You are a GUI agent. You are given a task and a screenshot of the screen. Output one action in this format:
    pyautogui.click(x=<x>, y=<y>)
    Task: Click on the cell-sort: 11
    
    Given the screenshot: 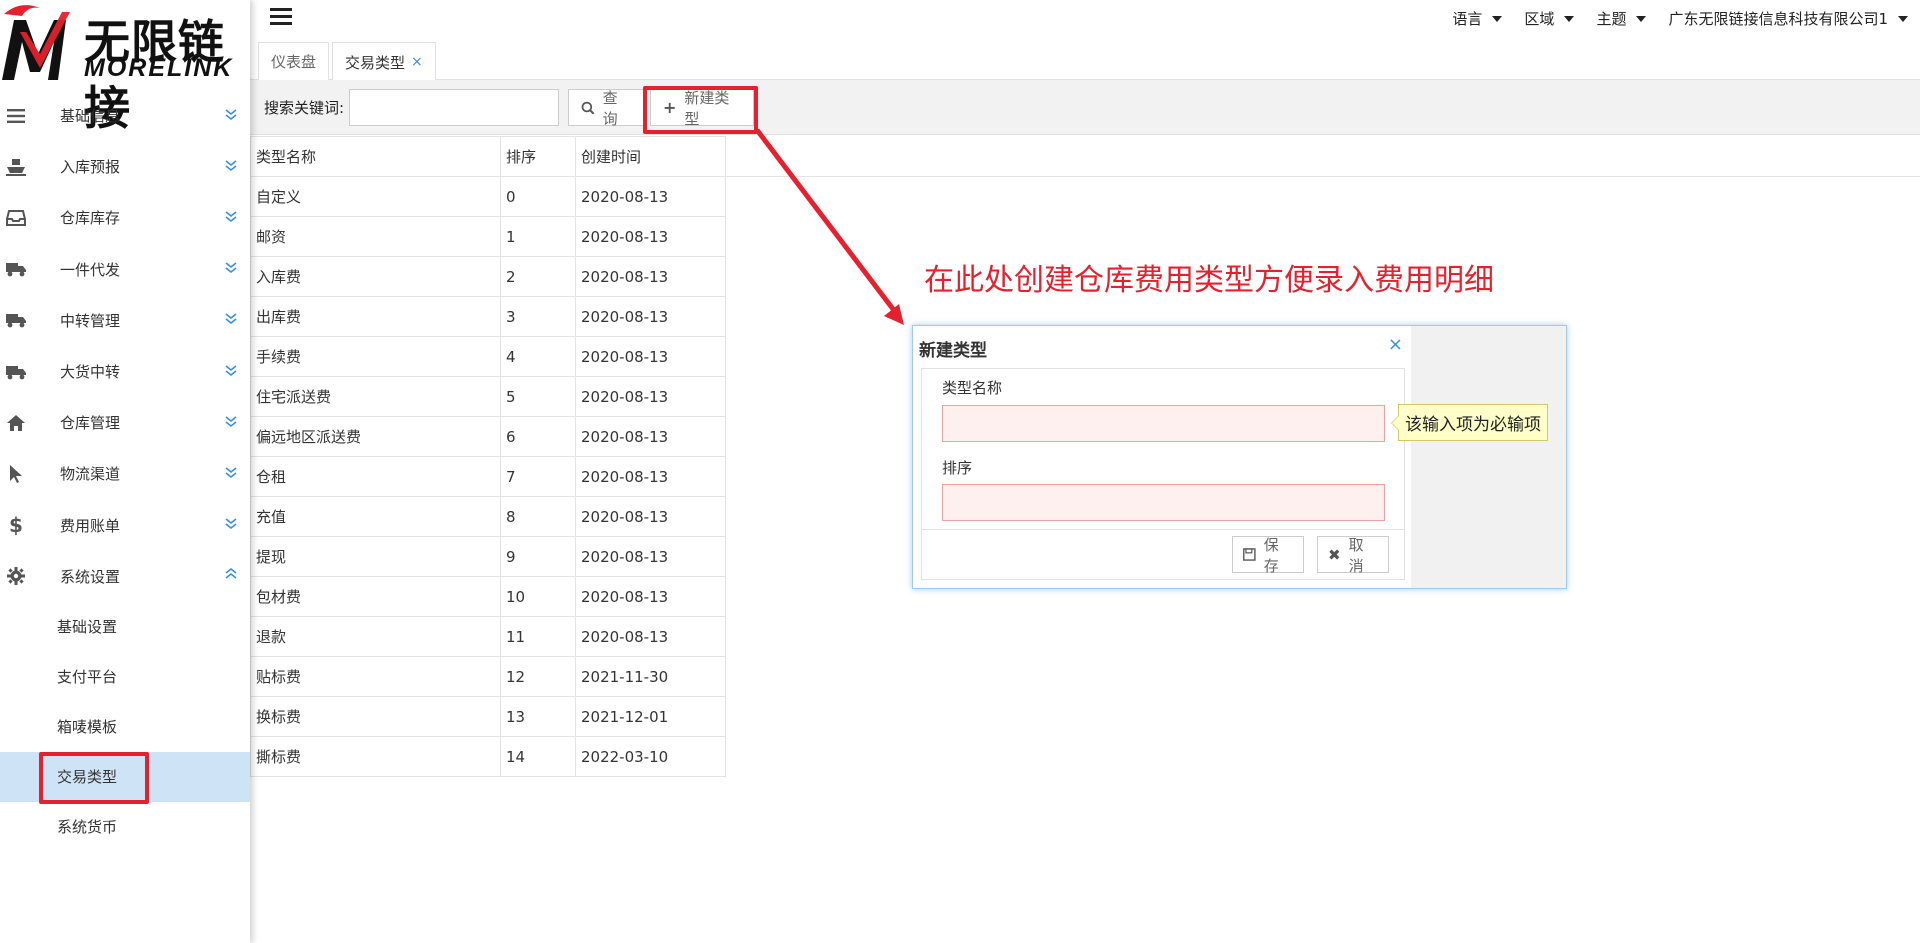 What is the action you would take?
    pyautogui.click(x=538, y=636)
    